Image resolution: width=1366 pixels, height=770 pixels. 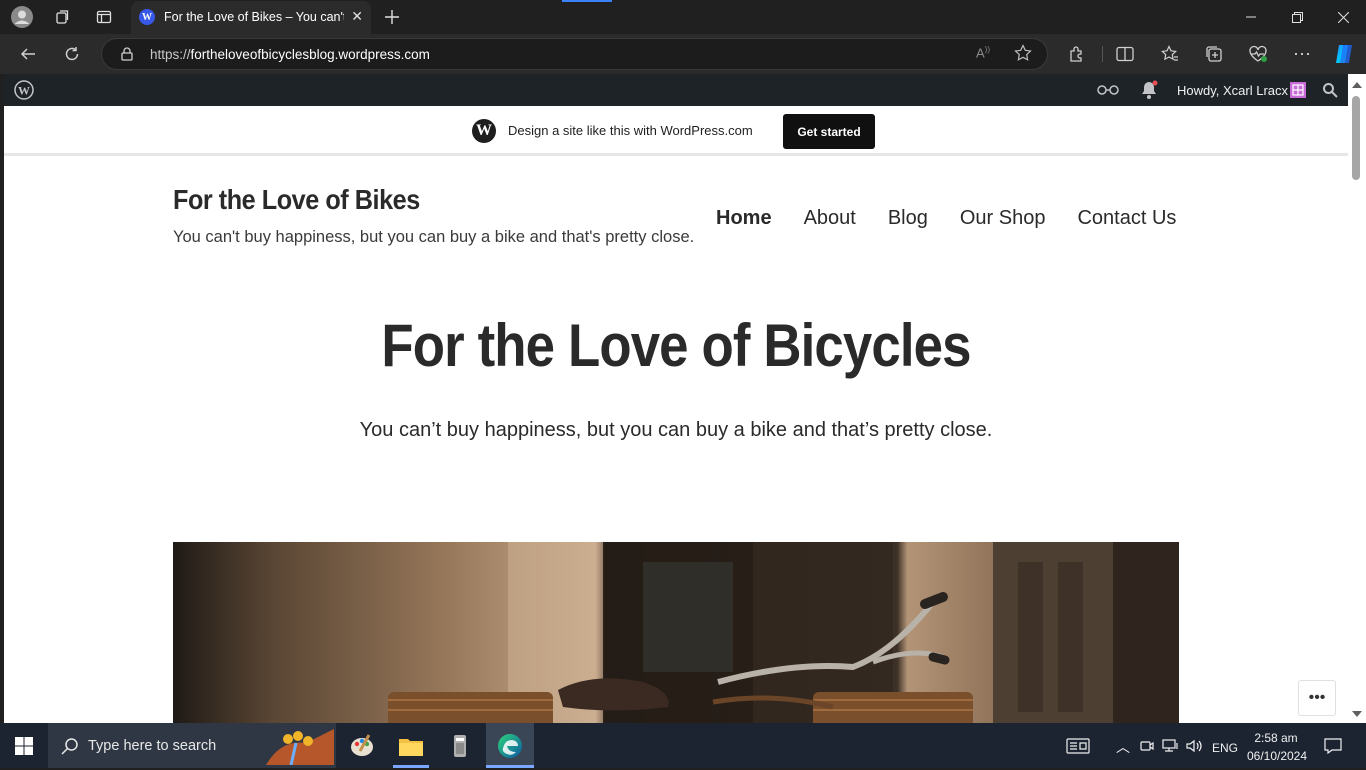 I want to click on split-screen-icon, so click(x=1125, y=54).